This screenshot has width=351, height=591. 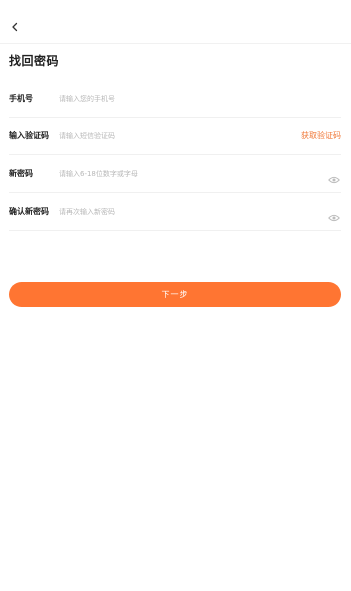 I want to click on new-password-input, so click(x=174, y=174).